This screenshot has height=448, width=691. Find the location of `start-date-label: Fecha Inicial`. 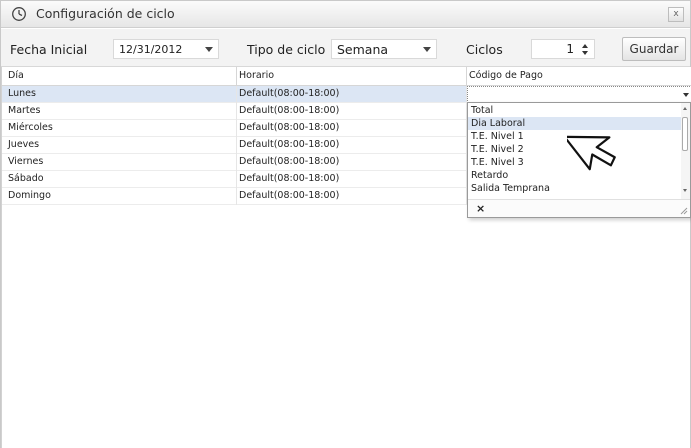

start-date-label: Fecha Inicial is located at coordinates (49, 49).